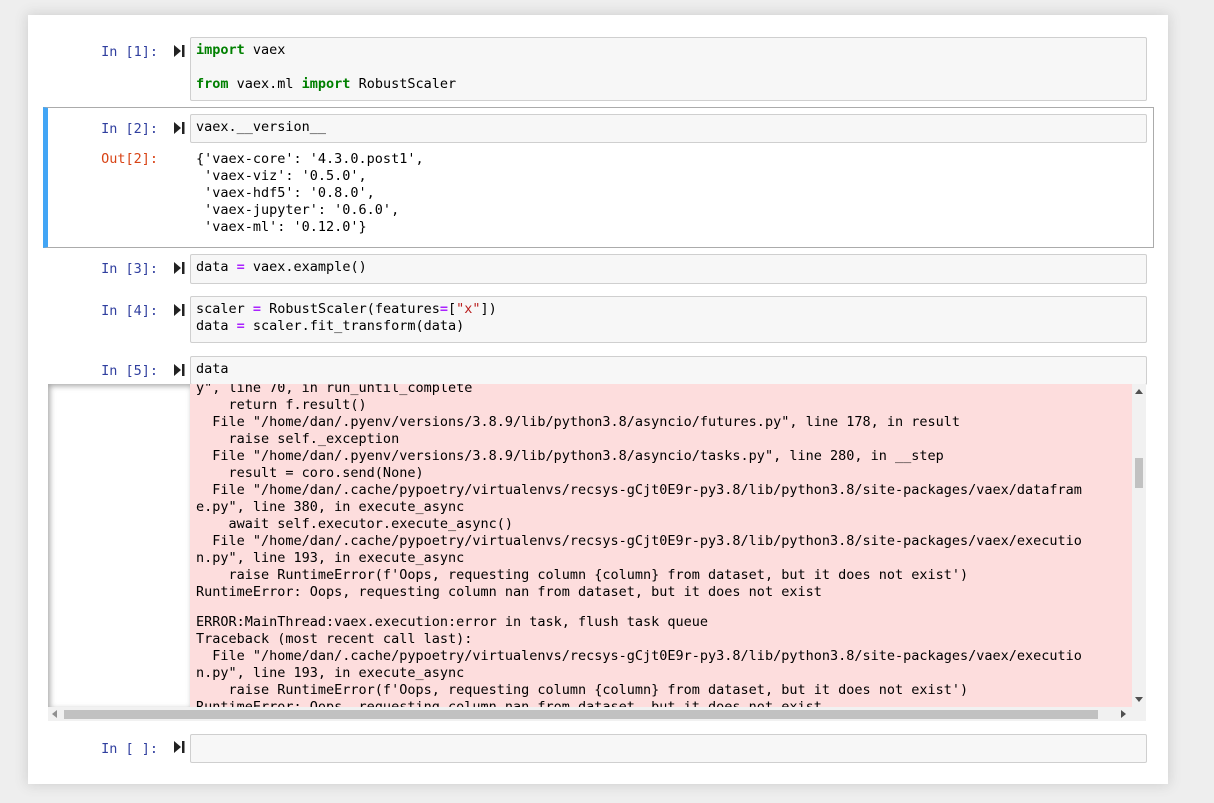 The height and width of the screenshot is (803, 1214). I want to click on code-line: from vaex.ml import RobustScaler, so click(668, 84).